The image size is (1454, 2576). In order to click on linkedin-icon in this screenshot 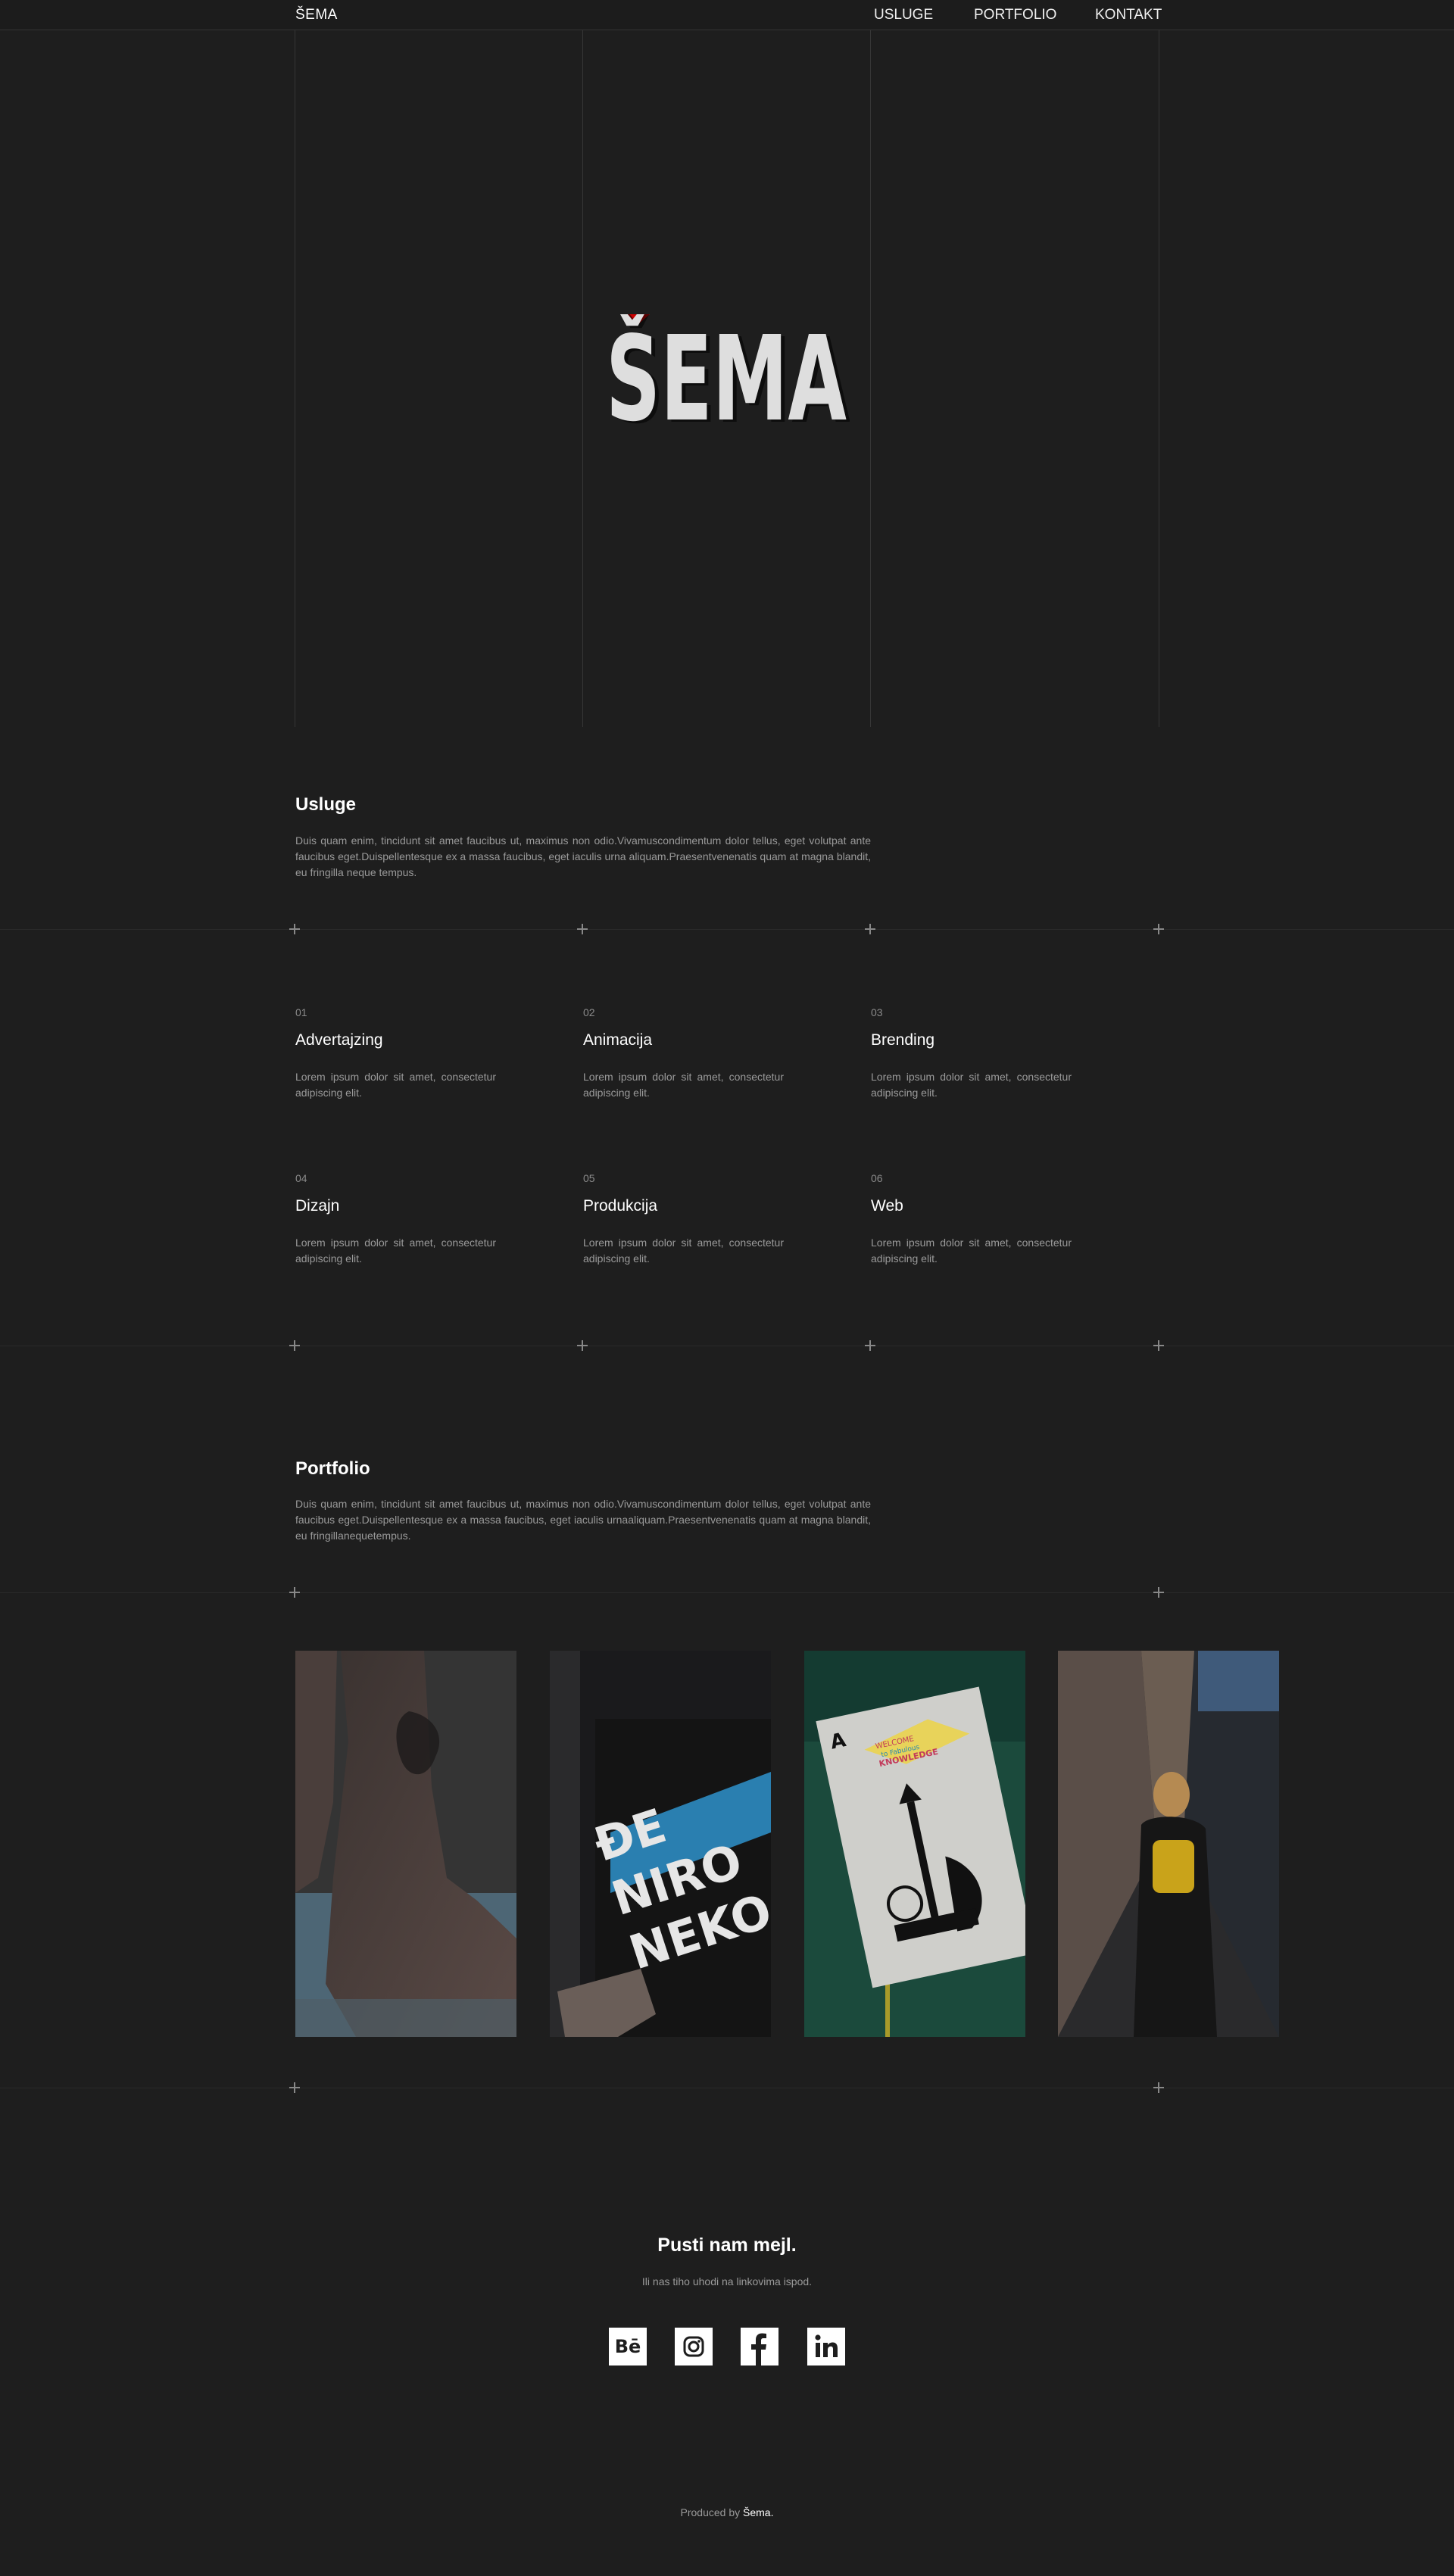, I will do `click(826, 2345)`.